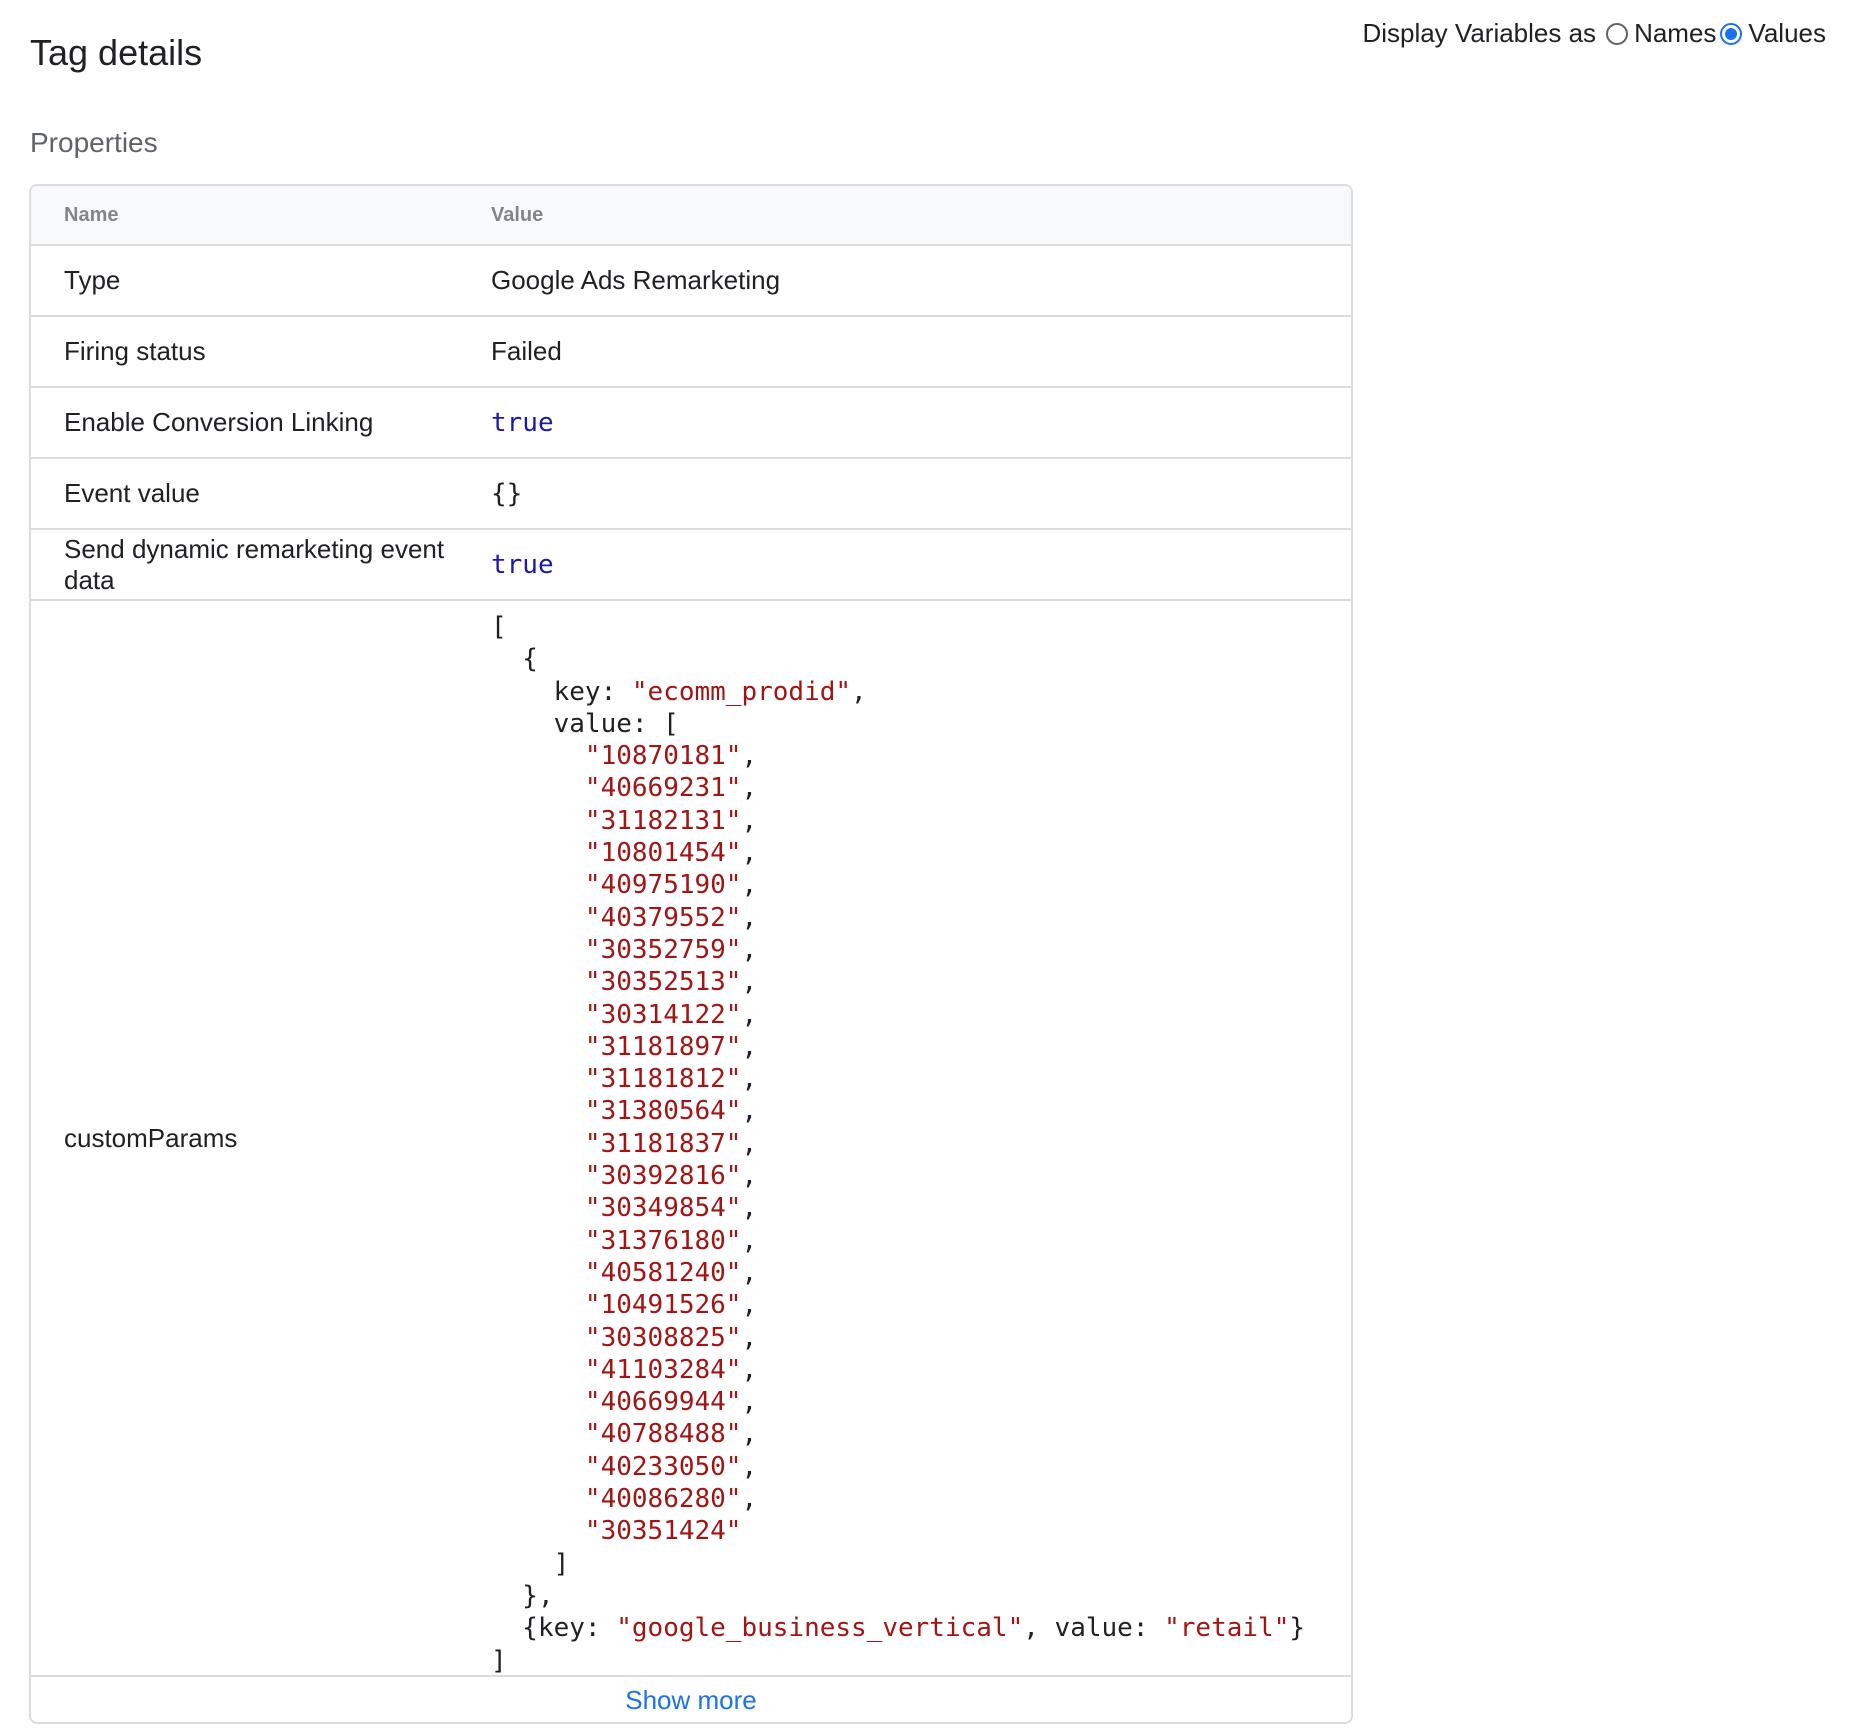 This screenshot has width=1856, height=1732. What do you see at coordinates (1731, 33) in the screenshot?
I see `values-radio-icon` at bounding box center [1731, 33].